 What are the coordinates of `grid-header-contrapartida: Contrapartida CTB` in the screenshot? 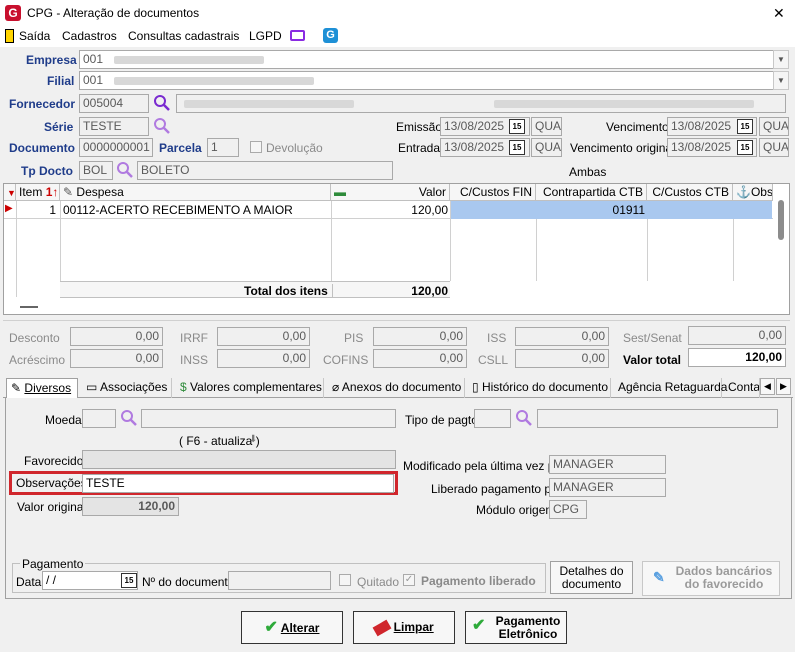 It's located at (591, 192).